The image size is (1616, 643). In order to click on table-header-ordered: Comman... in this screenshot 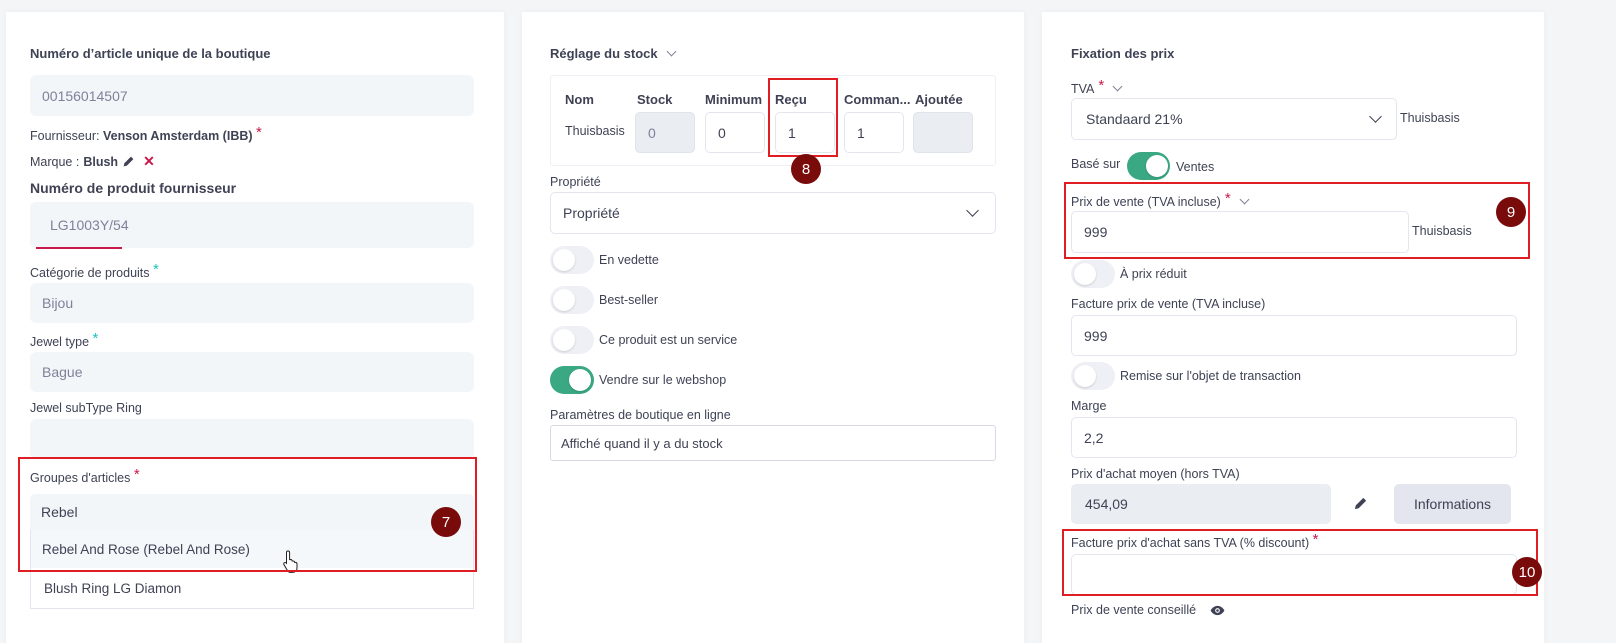, I will do `click(877, 99)`.